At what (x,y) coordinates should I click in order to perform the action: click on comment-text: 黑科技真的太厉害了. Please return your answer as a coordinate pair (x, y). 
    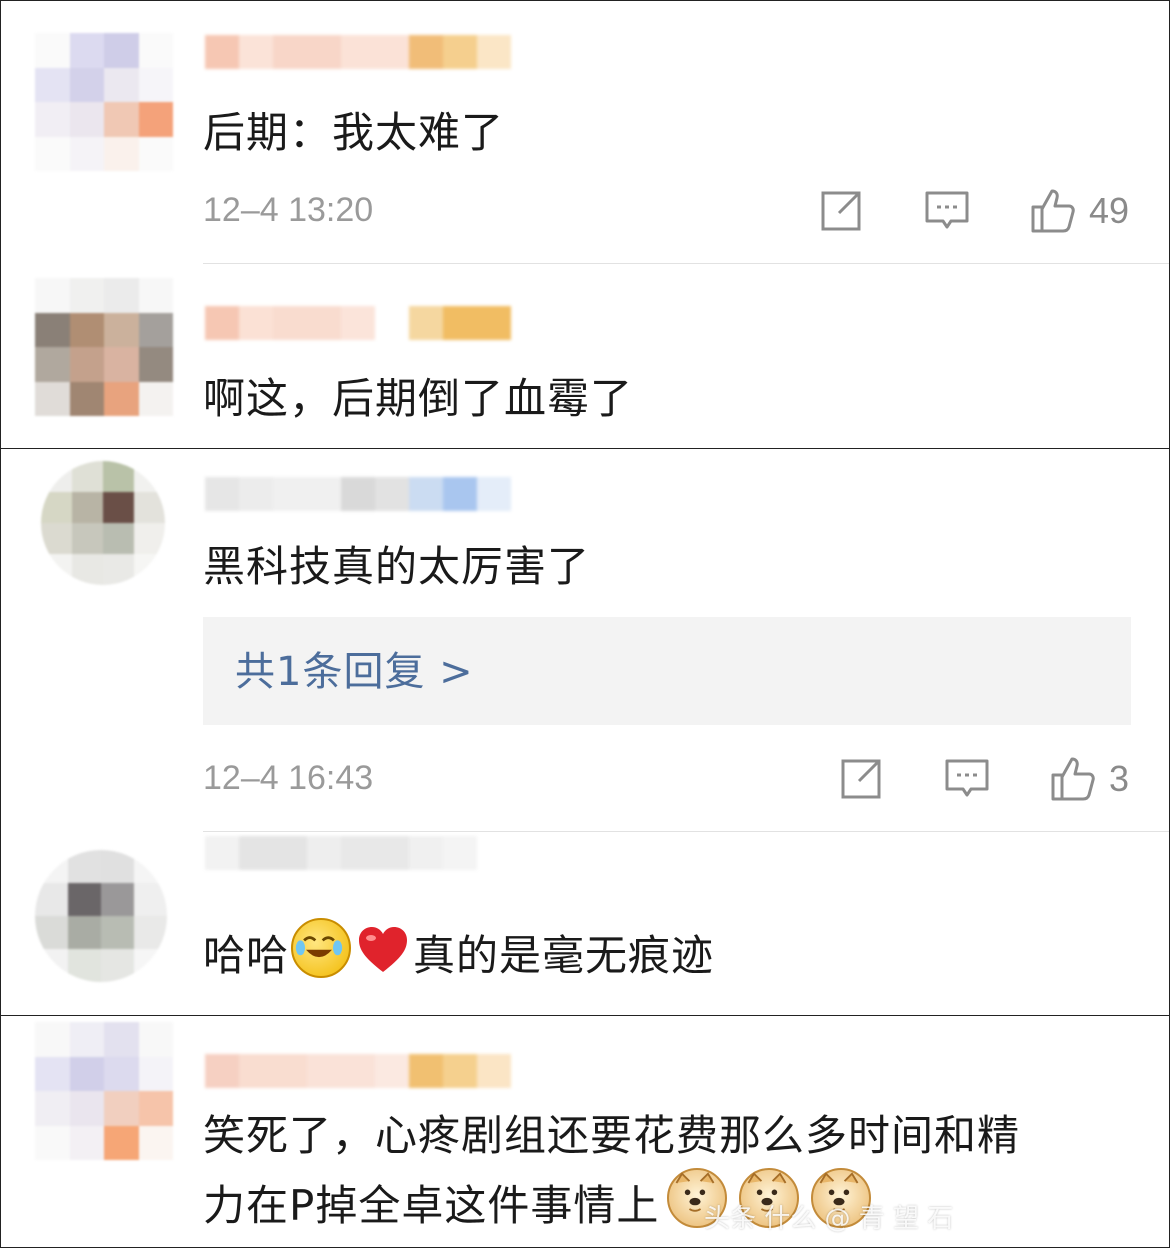
    Looking at the image, I should click on (397, 566).